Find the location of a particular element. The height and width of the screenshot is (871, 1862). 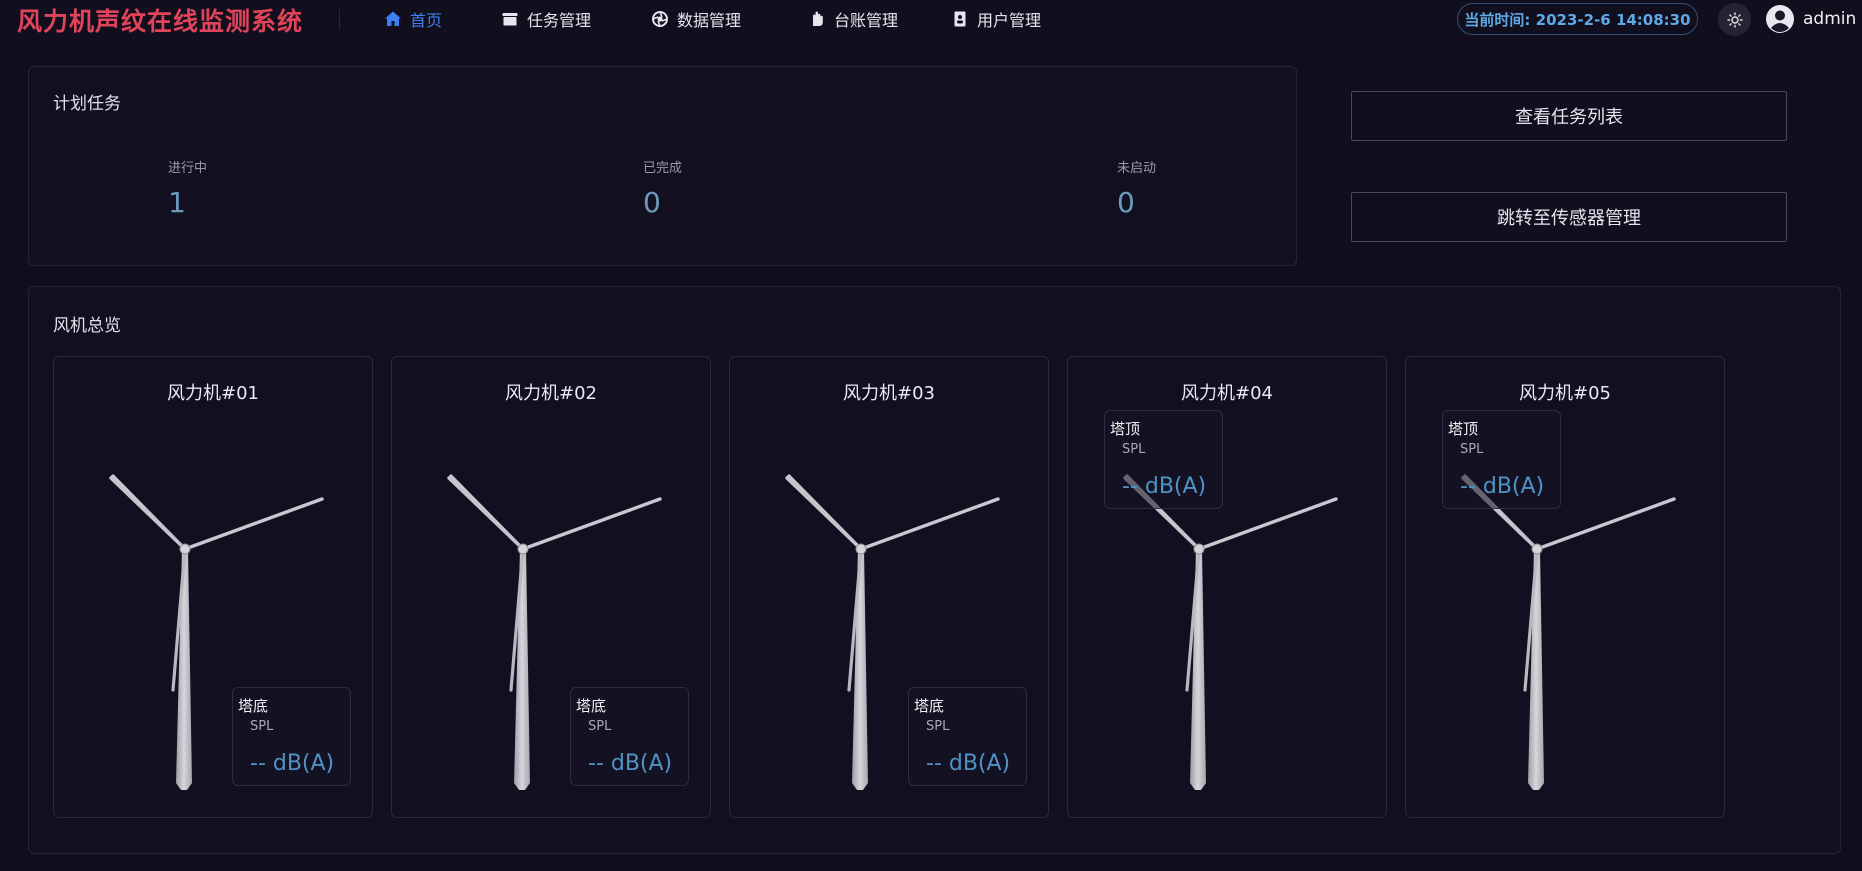

nav-label: 首页 is located at coordinates (426, 20).